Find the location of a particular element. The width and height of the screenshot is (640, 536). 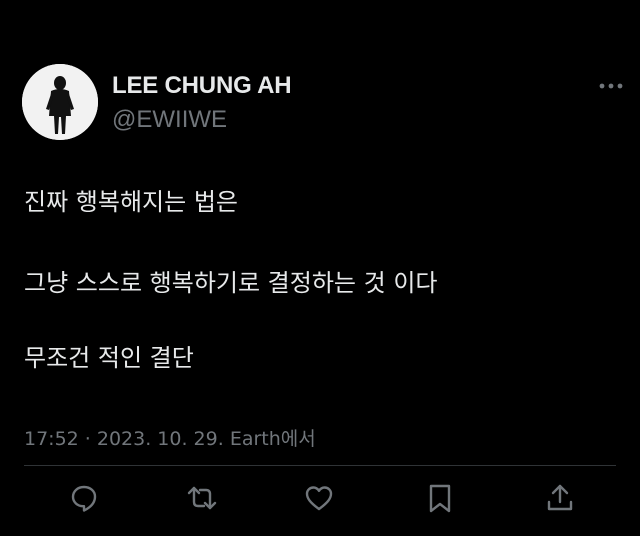

action-bar is located at coordinates (320, 498).